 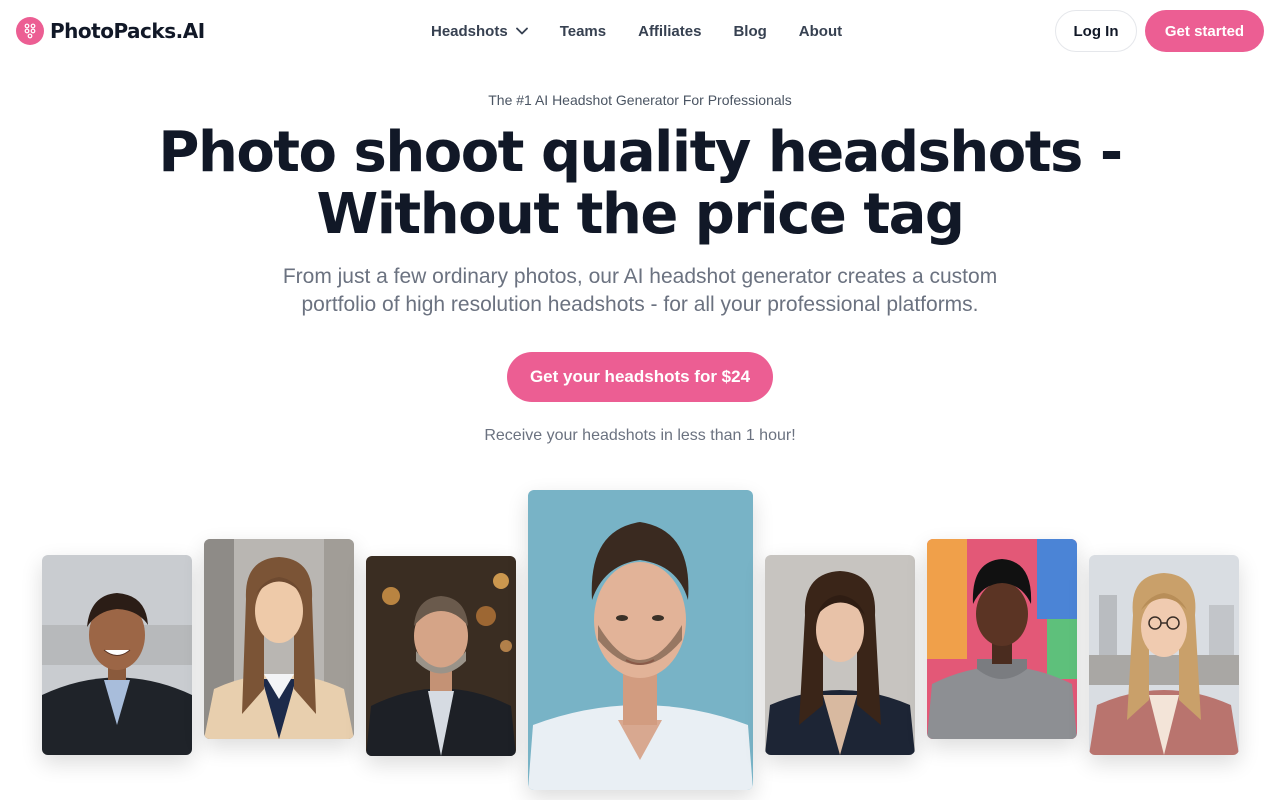 What do you see at coordinates (583, 31) in the screenshot?
I see `nav-item-teams: Teams` at bounding box center [583, 31].